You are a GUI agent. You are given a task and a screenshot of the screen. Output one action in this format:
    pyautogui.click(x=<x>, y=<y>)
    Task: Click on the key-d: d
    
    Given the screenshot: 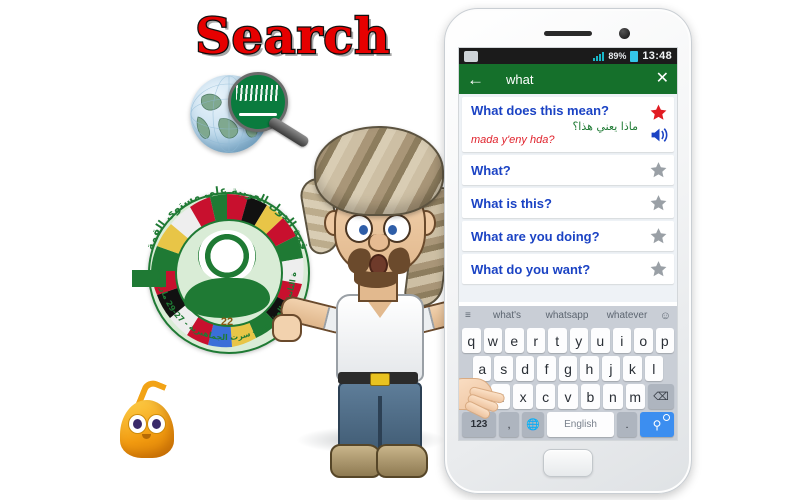 What is the action you would take?
    pyautogui.click(x=525, y=368)
    